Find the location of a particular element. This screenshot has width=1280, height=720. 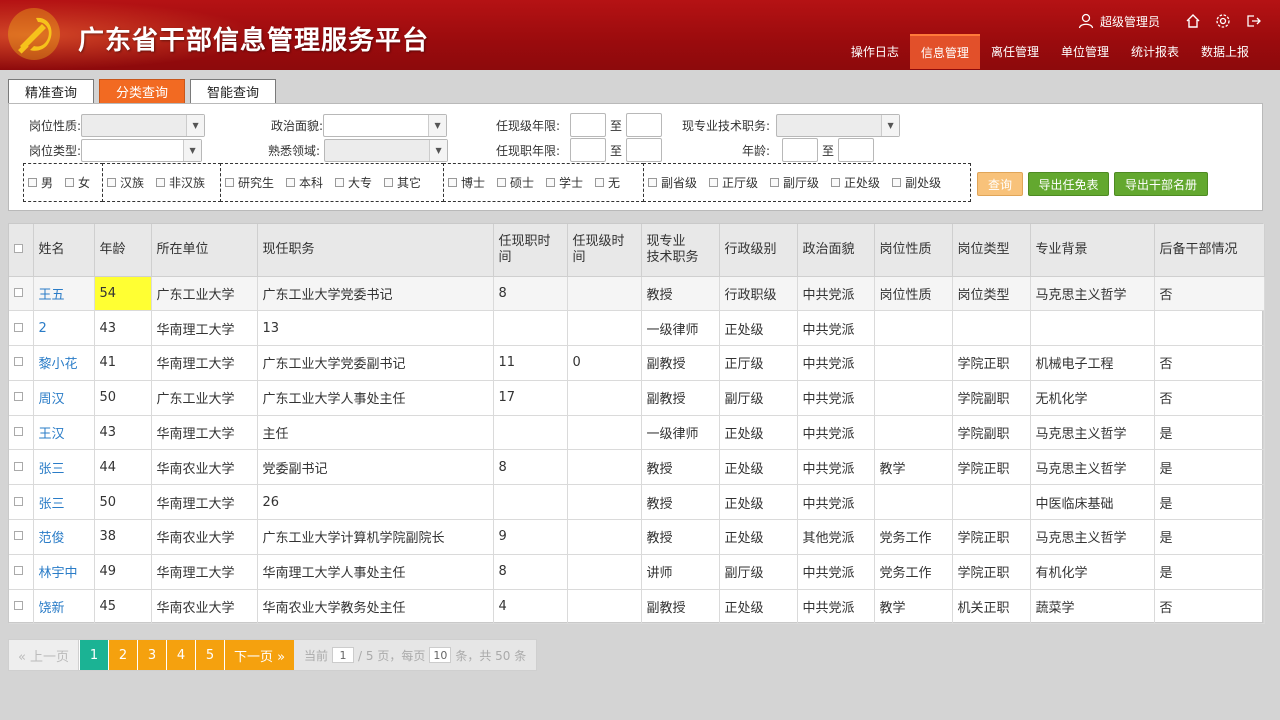

col-admin-level: 行政级别 is located at coordinates (758, 250).